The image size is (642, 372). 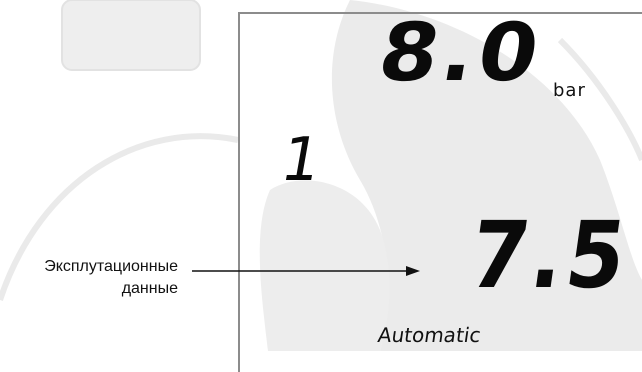 What do you see at coordinates (413, 271) in the screenshot?
I see `callout-arrow-head` at bounding box center [413, 271].